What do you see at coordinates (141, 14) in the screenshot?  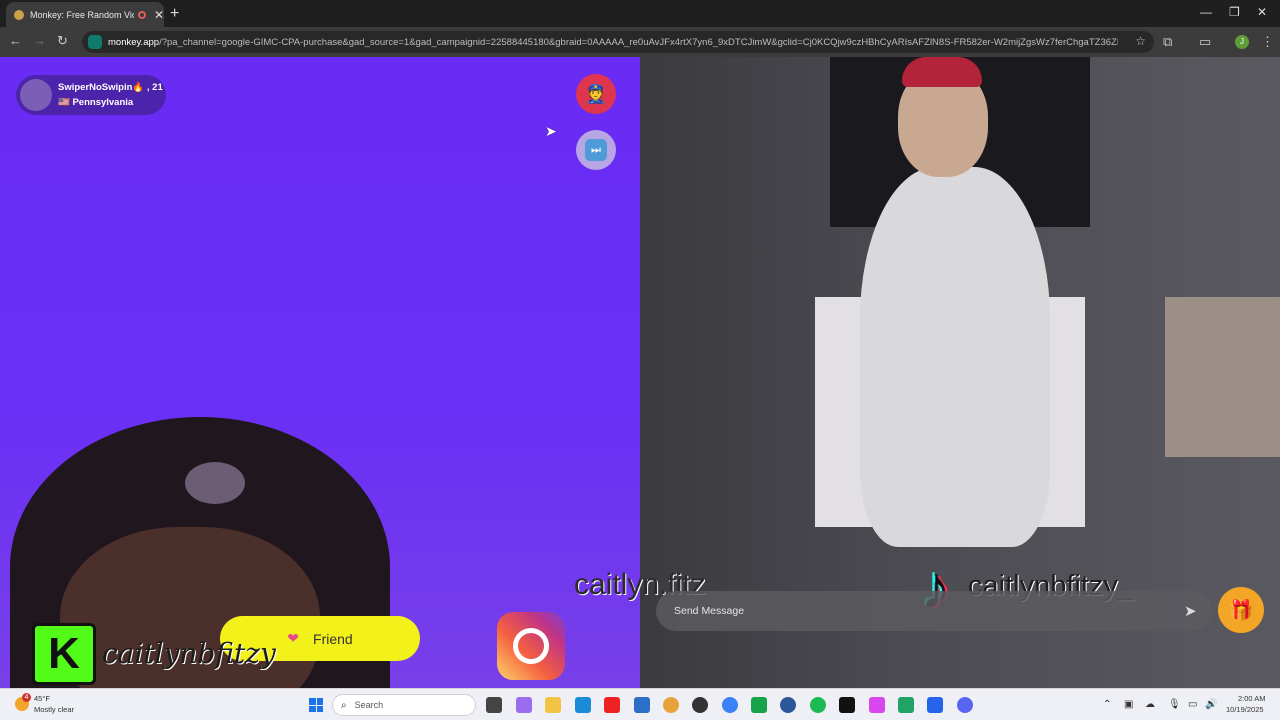 I see `recording-indicator-icon` at bounding box center [141, 14].